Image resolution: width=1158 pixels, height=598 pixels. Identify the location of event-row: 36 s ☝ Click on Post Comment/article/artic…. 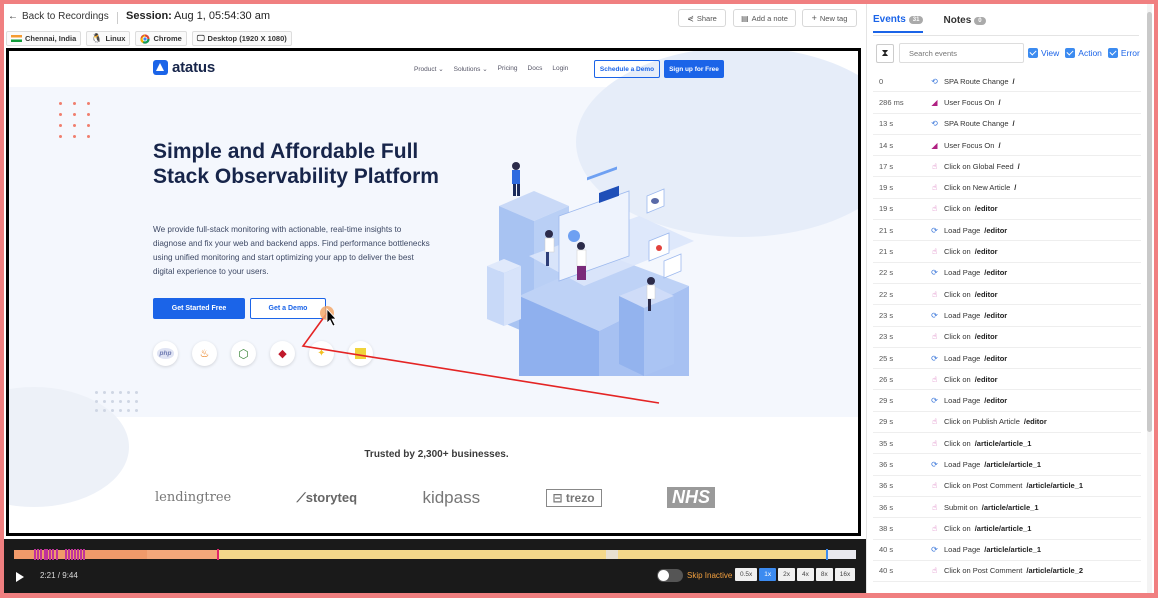
(1007, 486).